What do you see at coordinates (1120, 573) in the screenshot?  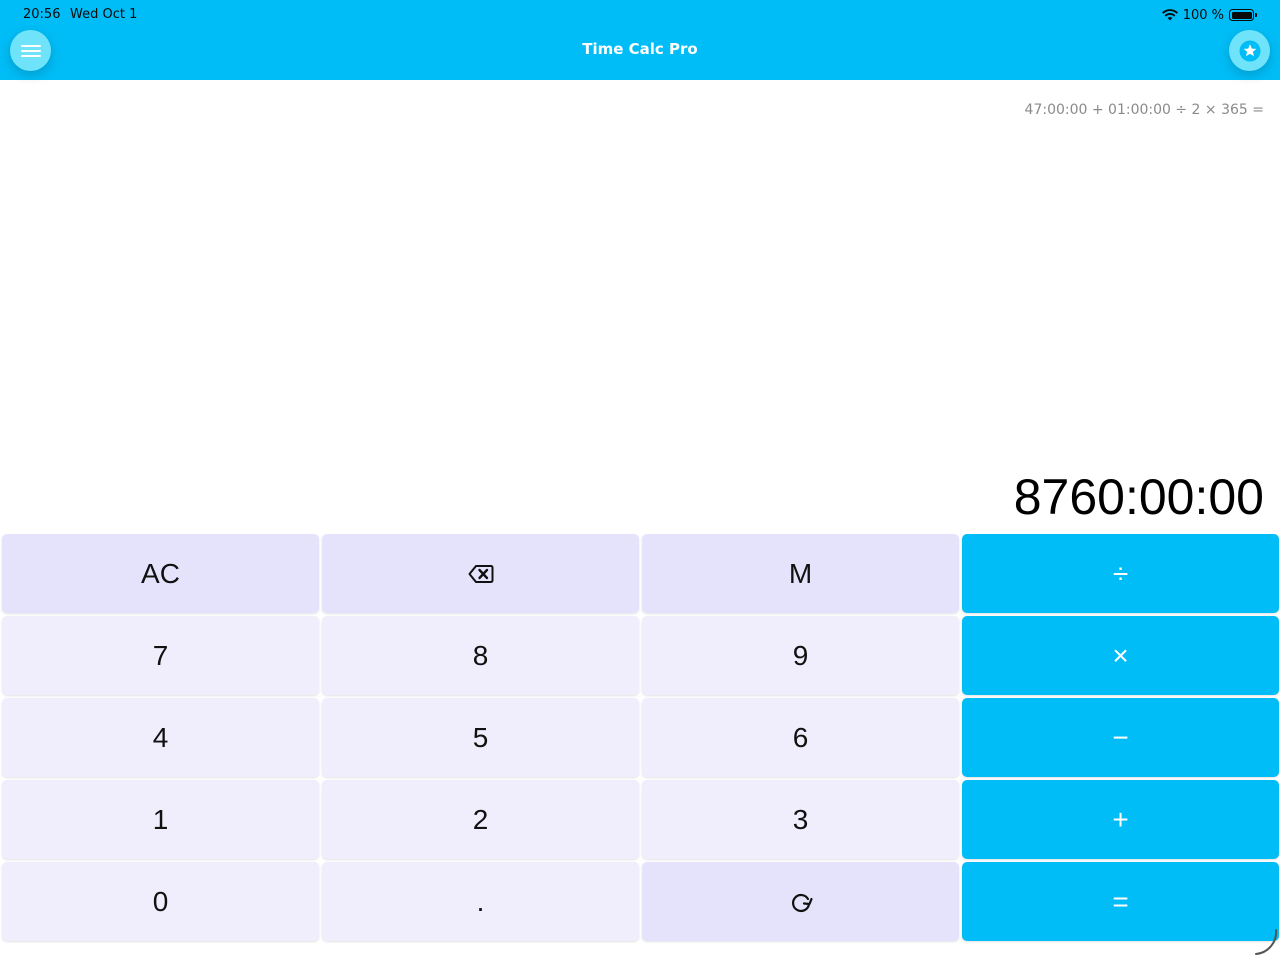 I see `divide-button: ÷` at bounding box center [1120, 573].